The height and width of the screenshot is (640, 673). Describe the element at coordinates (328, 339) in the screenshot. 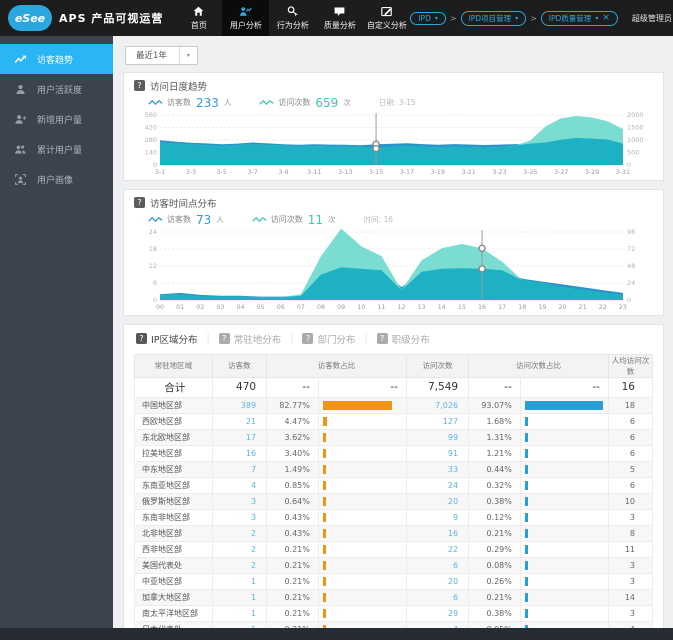

I see `tab-2: ? 部门分布` at that location.